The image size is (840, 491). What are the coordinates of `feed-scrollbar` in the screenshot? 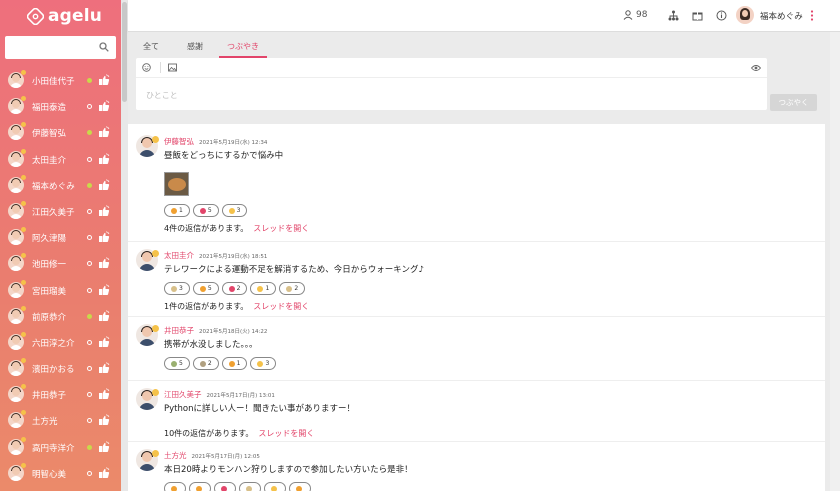 It's located at (835, 261).